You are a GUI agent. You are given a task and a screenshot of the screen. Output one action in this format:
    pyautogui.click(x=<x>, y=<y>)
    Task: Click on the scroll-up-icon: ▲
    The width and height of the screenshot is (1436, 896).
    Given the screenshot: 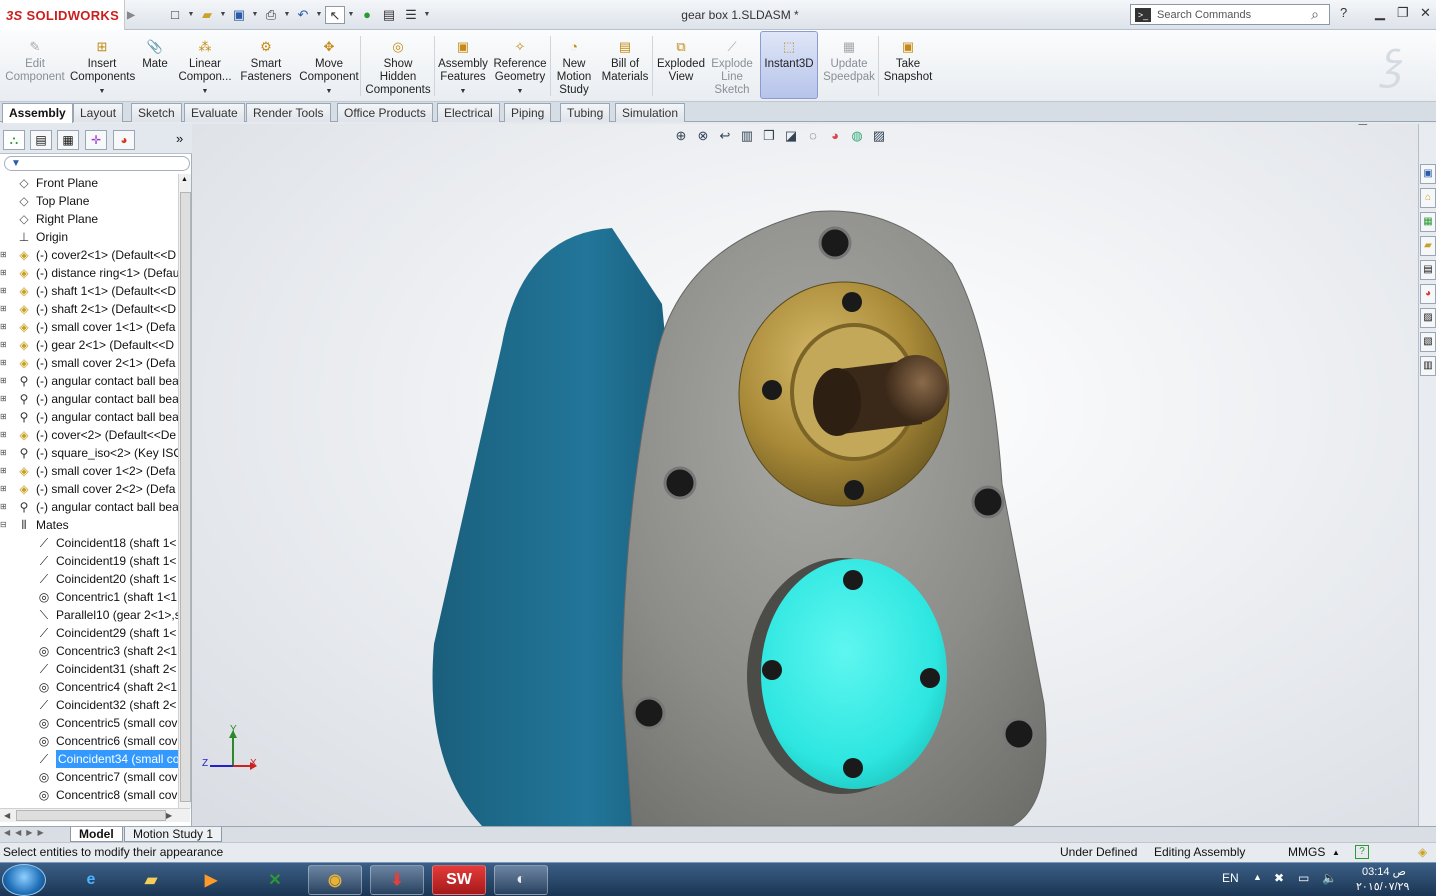 What is the action you would take?
    pyautogui.click(x=184, y=179)
    